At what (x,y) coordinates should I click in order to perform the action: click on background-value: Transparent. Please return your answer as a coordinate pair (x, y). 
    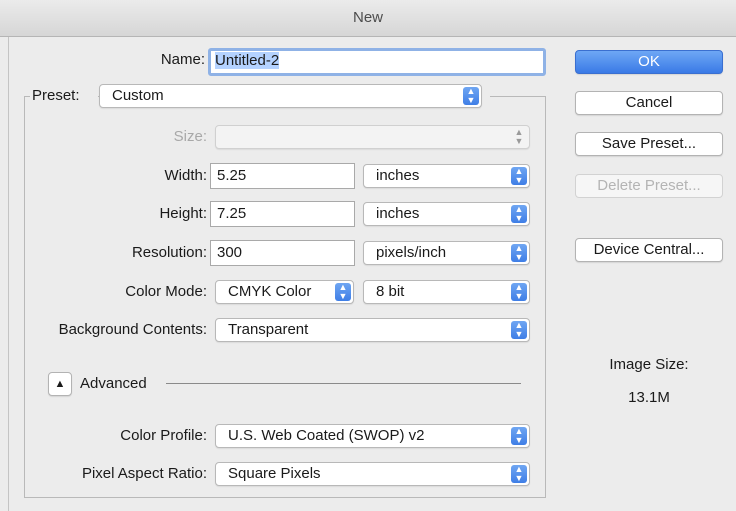
    Looking at the image, I should click on (268, 329).